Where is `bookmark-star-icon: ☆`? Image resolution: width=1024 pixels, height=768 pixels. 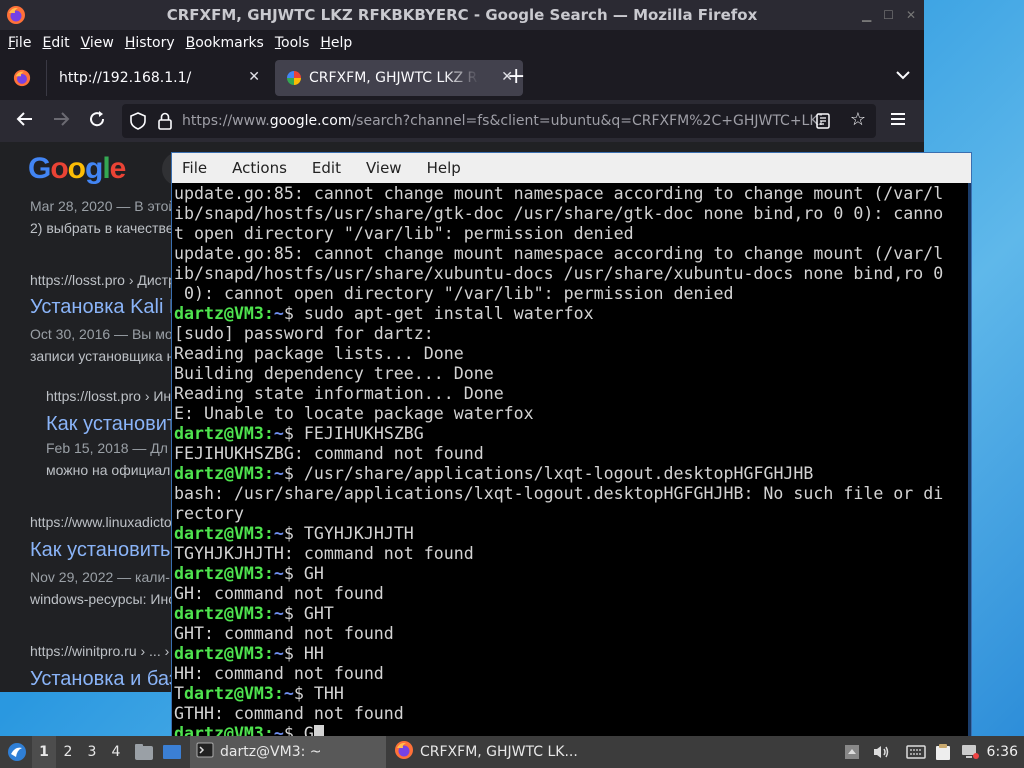 bookmark-star-icon: ☆ is located at coordinates (858, 119).